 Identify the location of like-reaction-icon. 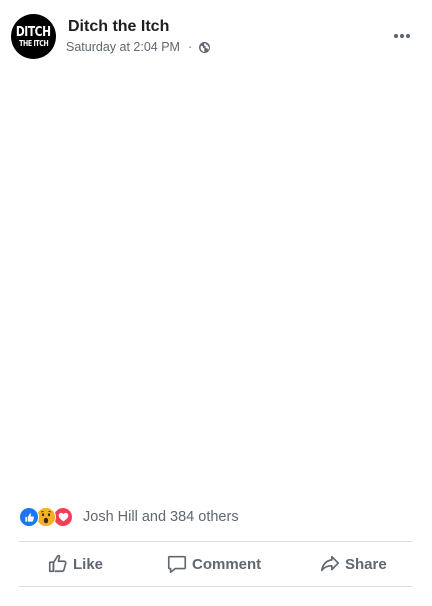
(29, 517).